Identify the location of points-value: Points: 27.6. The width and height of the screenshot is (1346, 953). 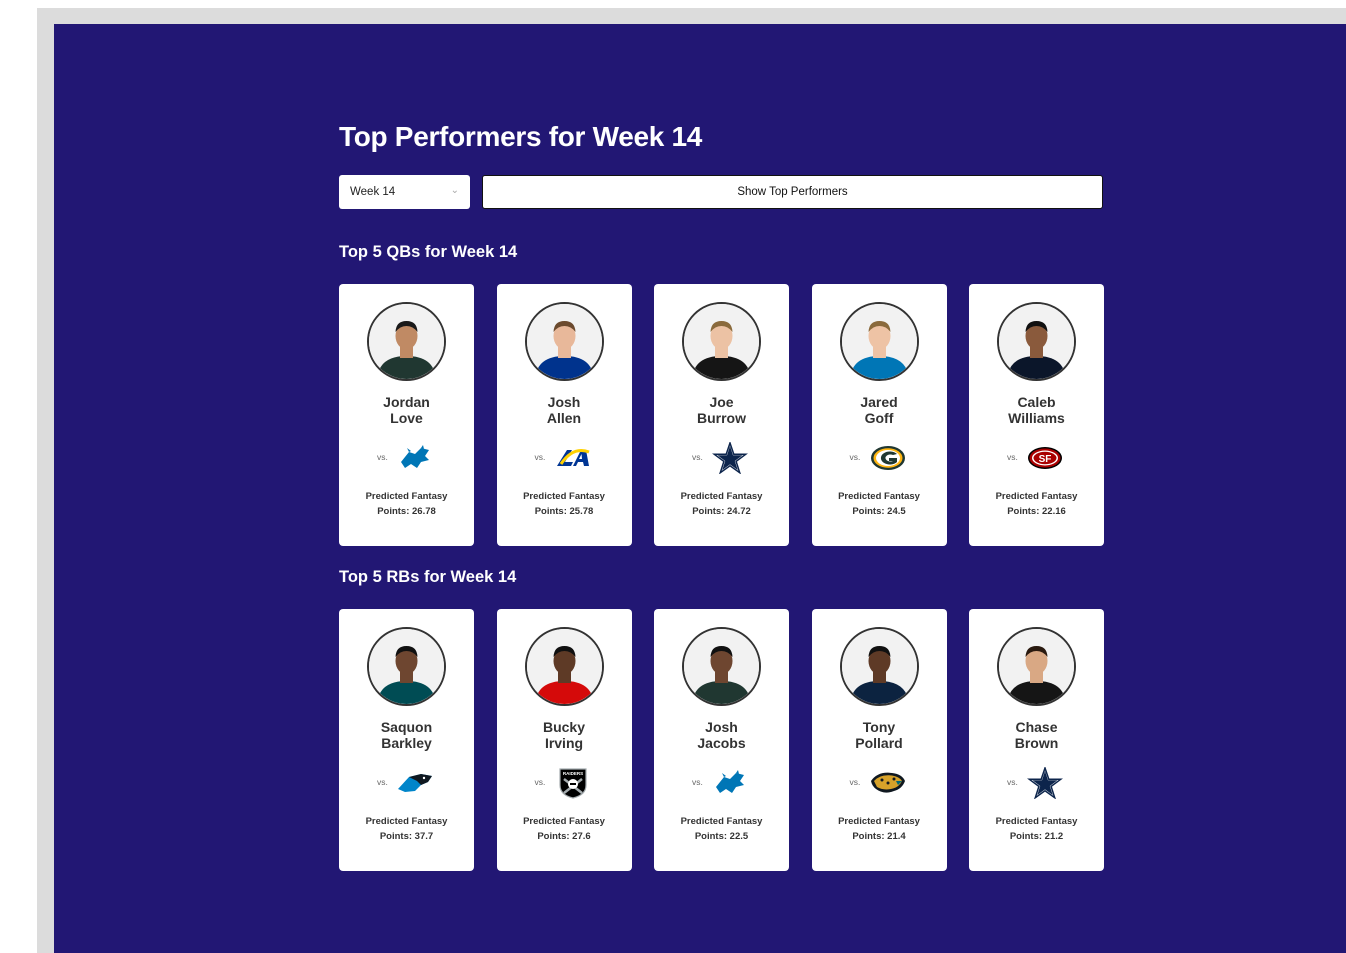
(564, 836).